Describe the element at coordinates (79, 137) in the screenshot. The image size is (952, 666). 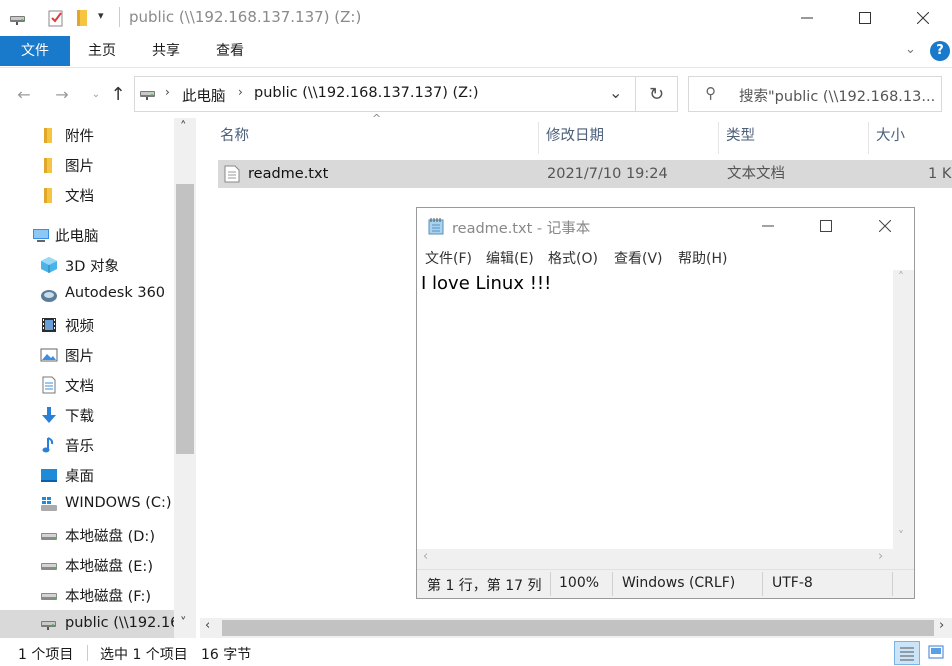
I see `sidebar-item-label: 附件` at that location.